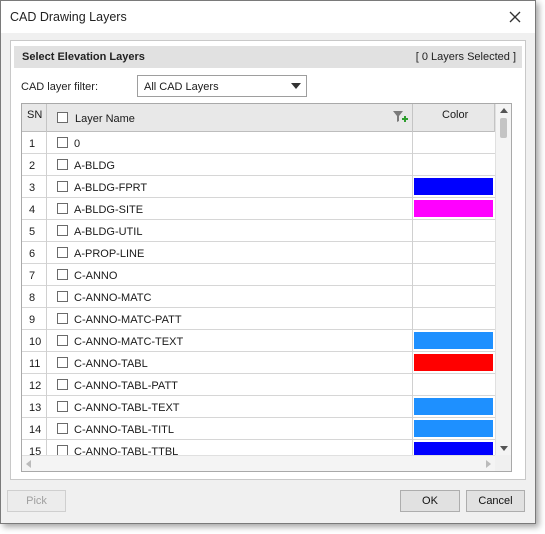 This screenshot has width=545, height=534. I want to click on row-sn-cell: 11, so click(34, 363).